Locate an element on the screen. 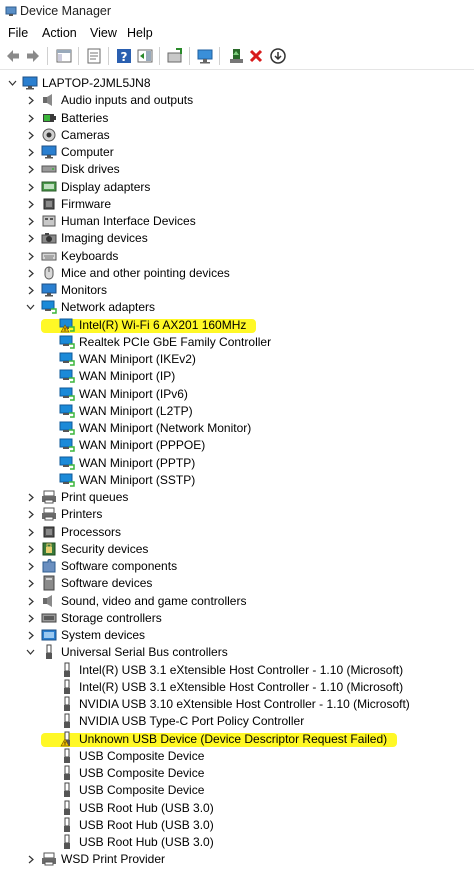 This screenshot has width=474, height=893. tree-category: Monitors is located at coordinates (237, 290).